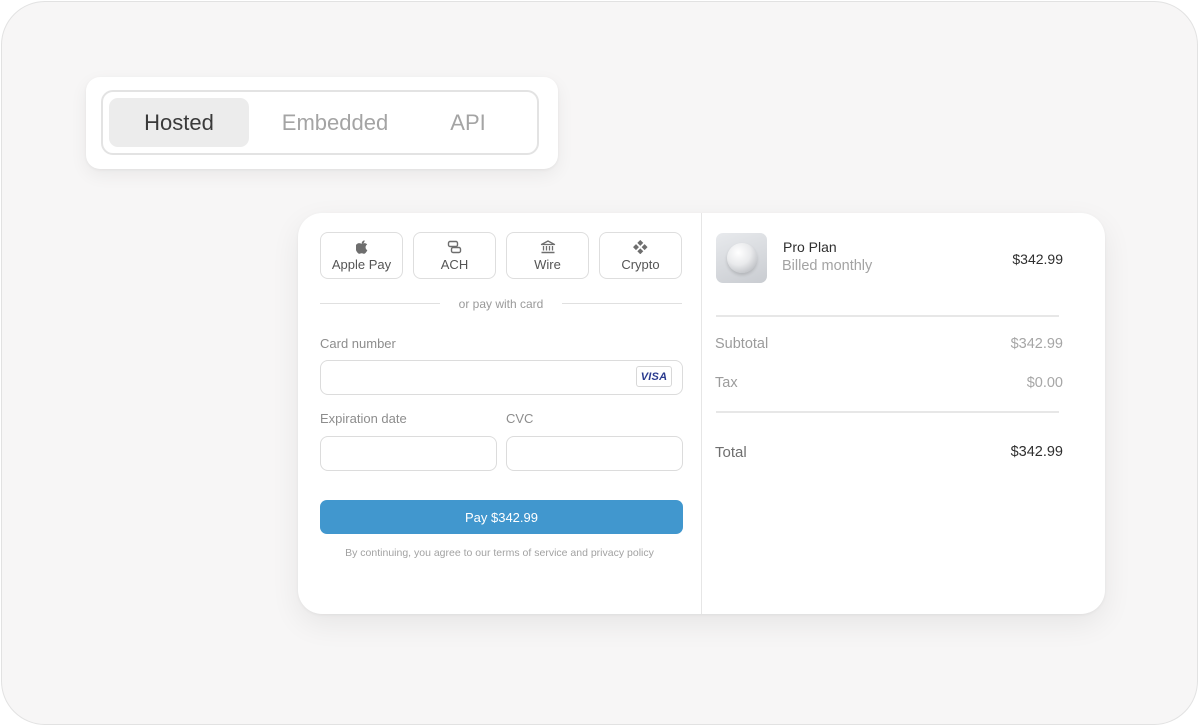  What do you see at coordinates (501, 377) in the screenshot?
I see `card-number-input` at bounding box center [501, 377].